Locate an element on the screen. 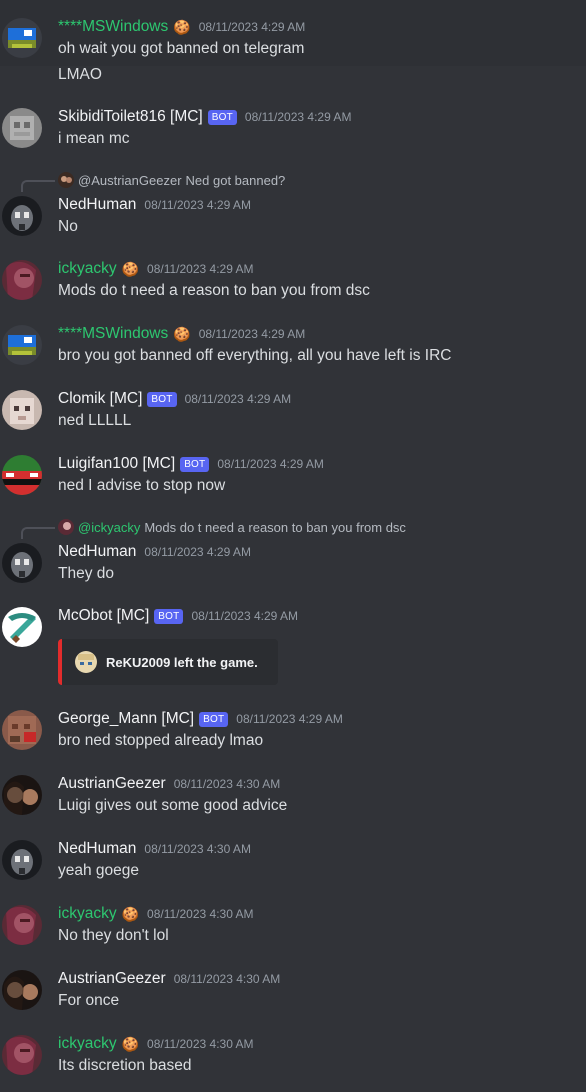 The image size is (586, 1092). message-text: ned LLLLL is located at coordinates (95, 420).